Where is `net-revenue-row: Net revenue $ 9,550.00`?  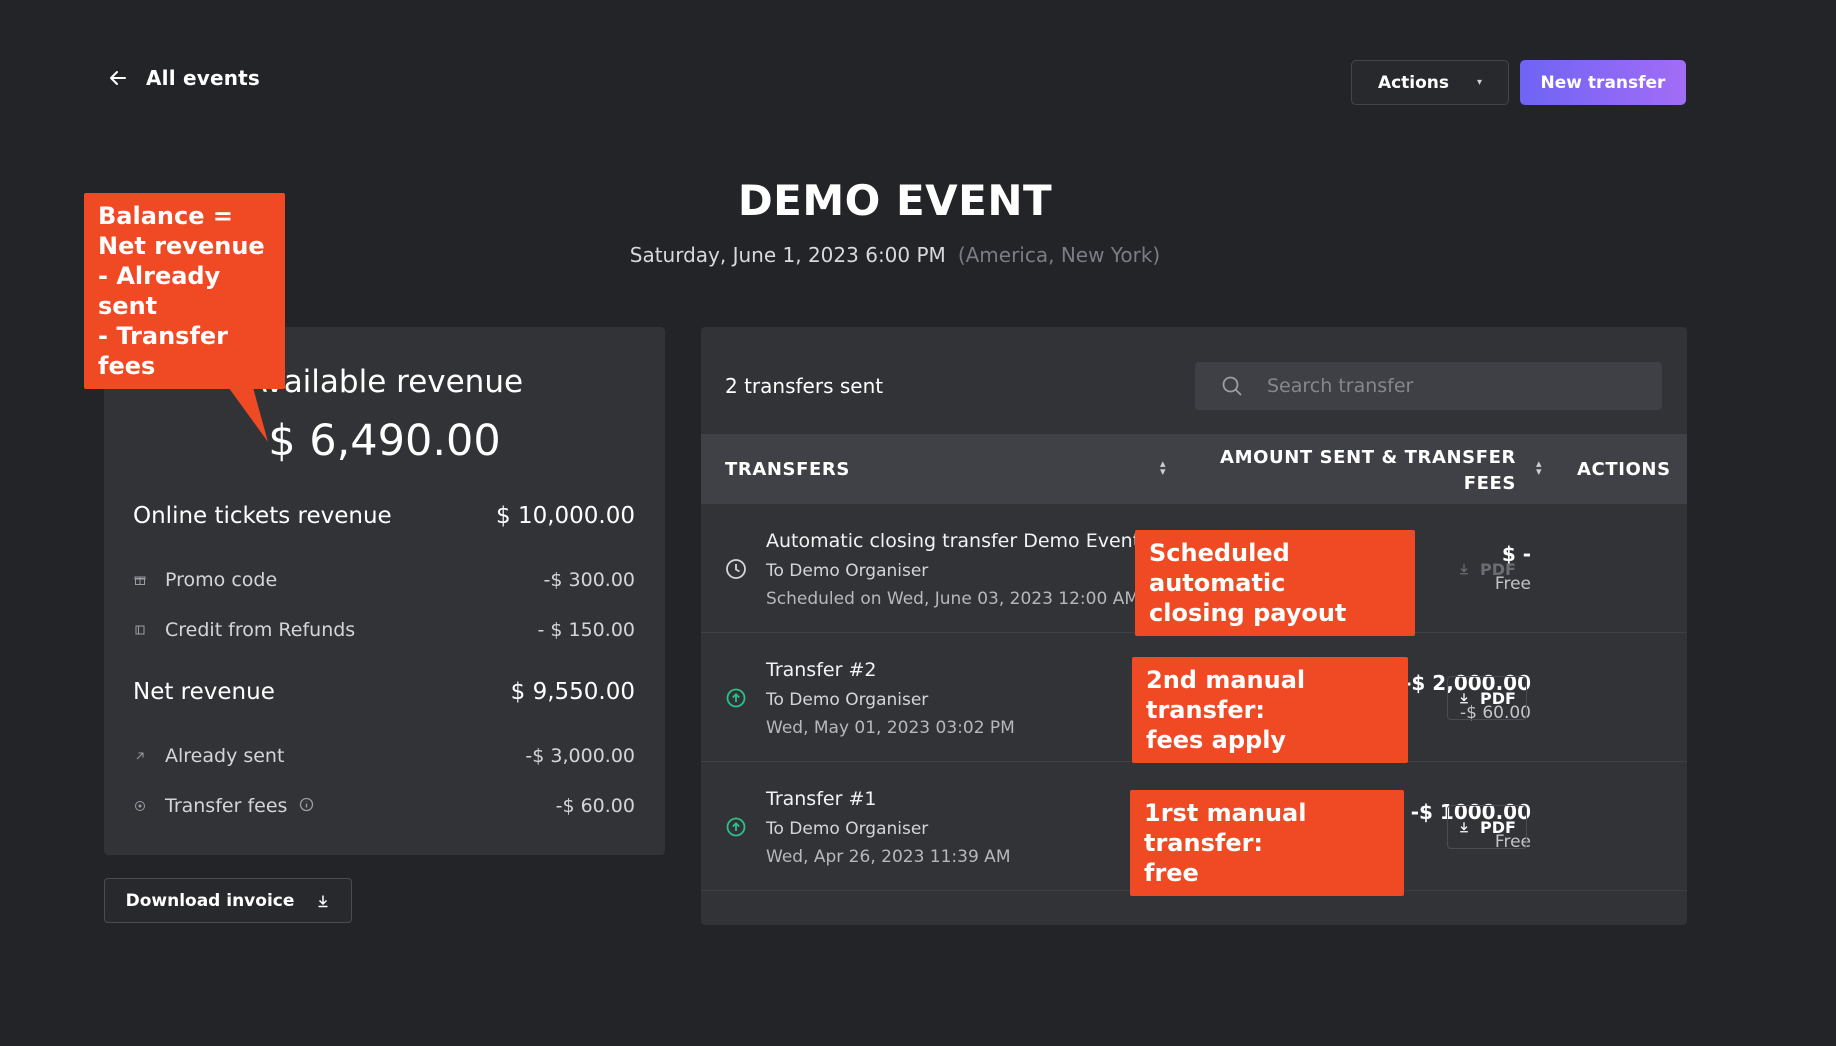 net-revenue-row: Net revenue $ 9,550.00 is located at coordinates (384, 692).